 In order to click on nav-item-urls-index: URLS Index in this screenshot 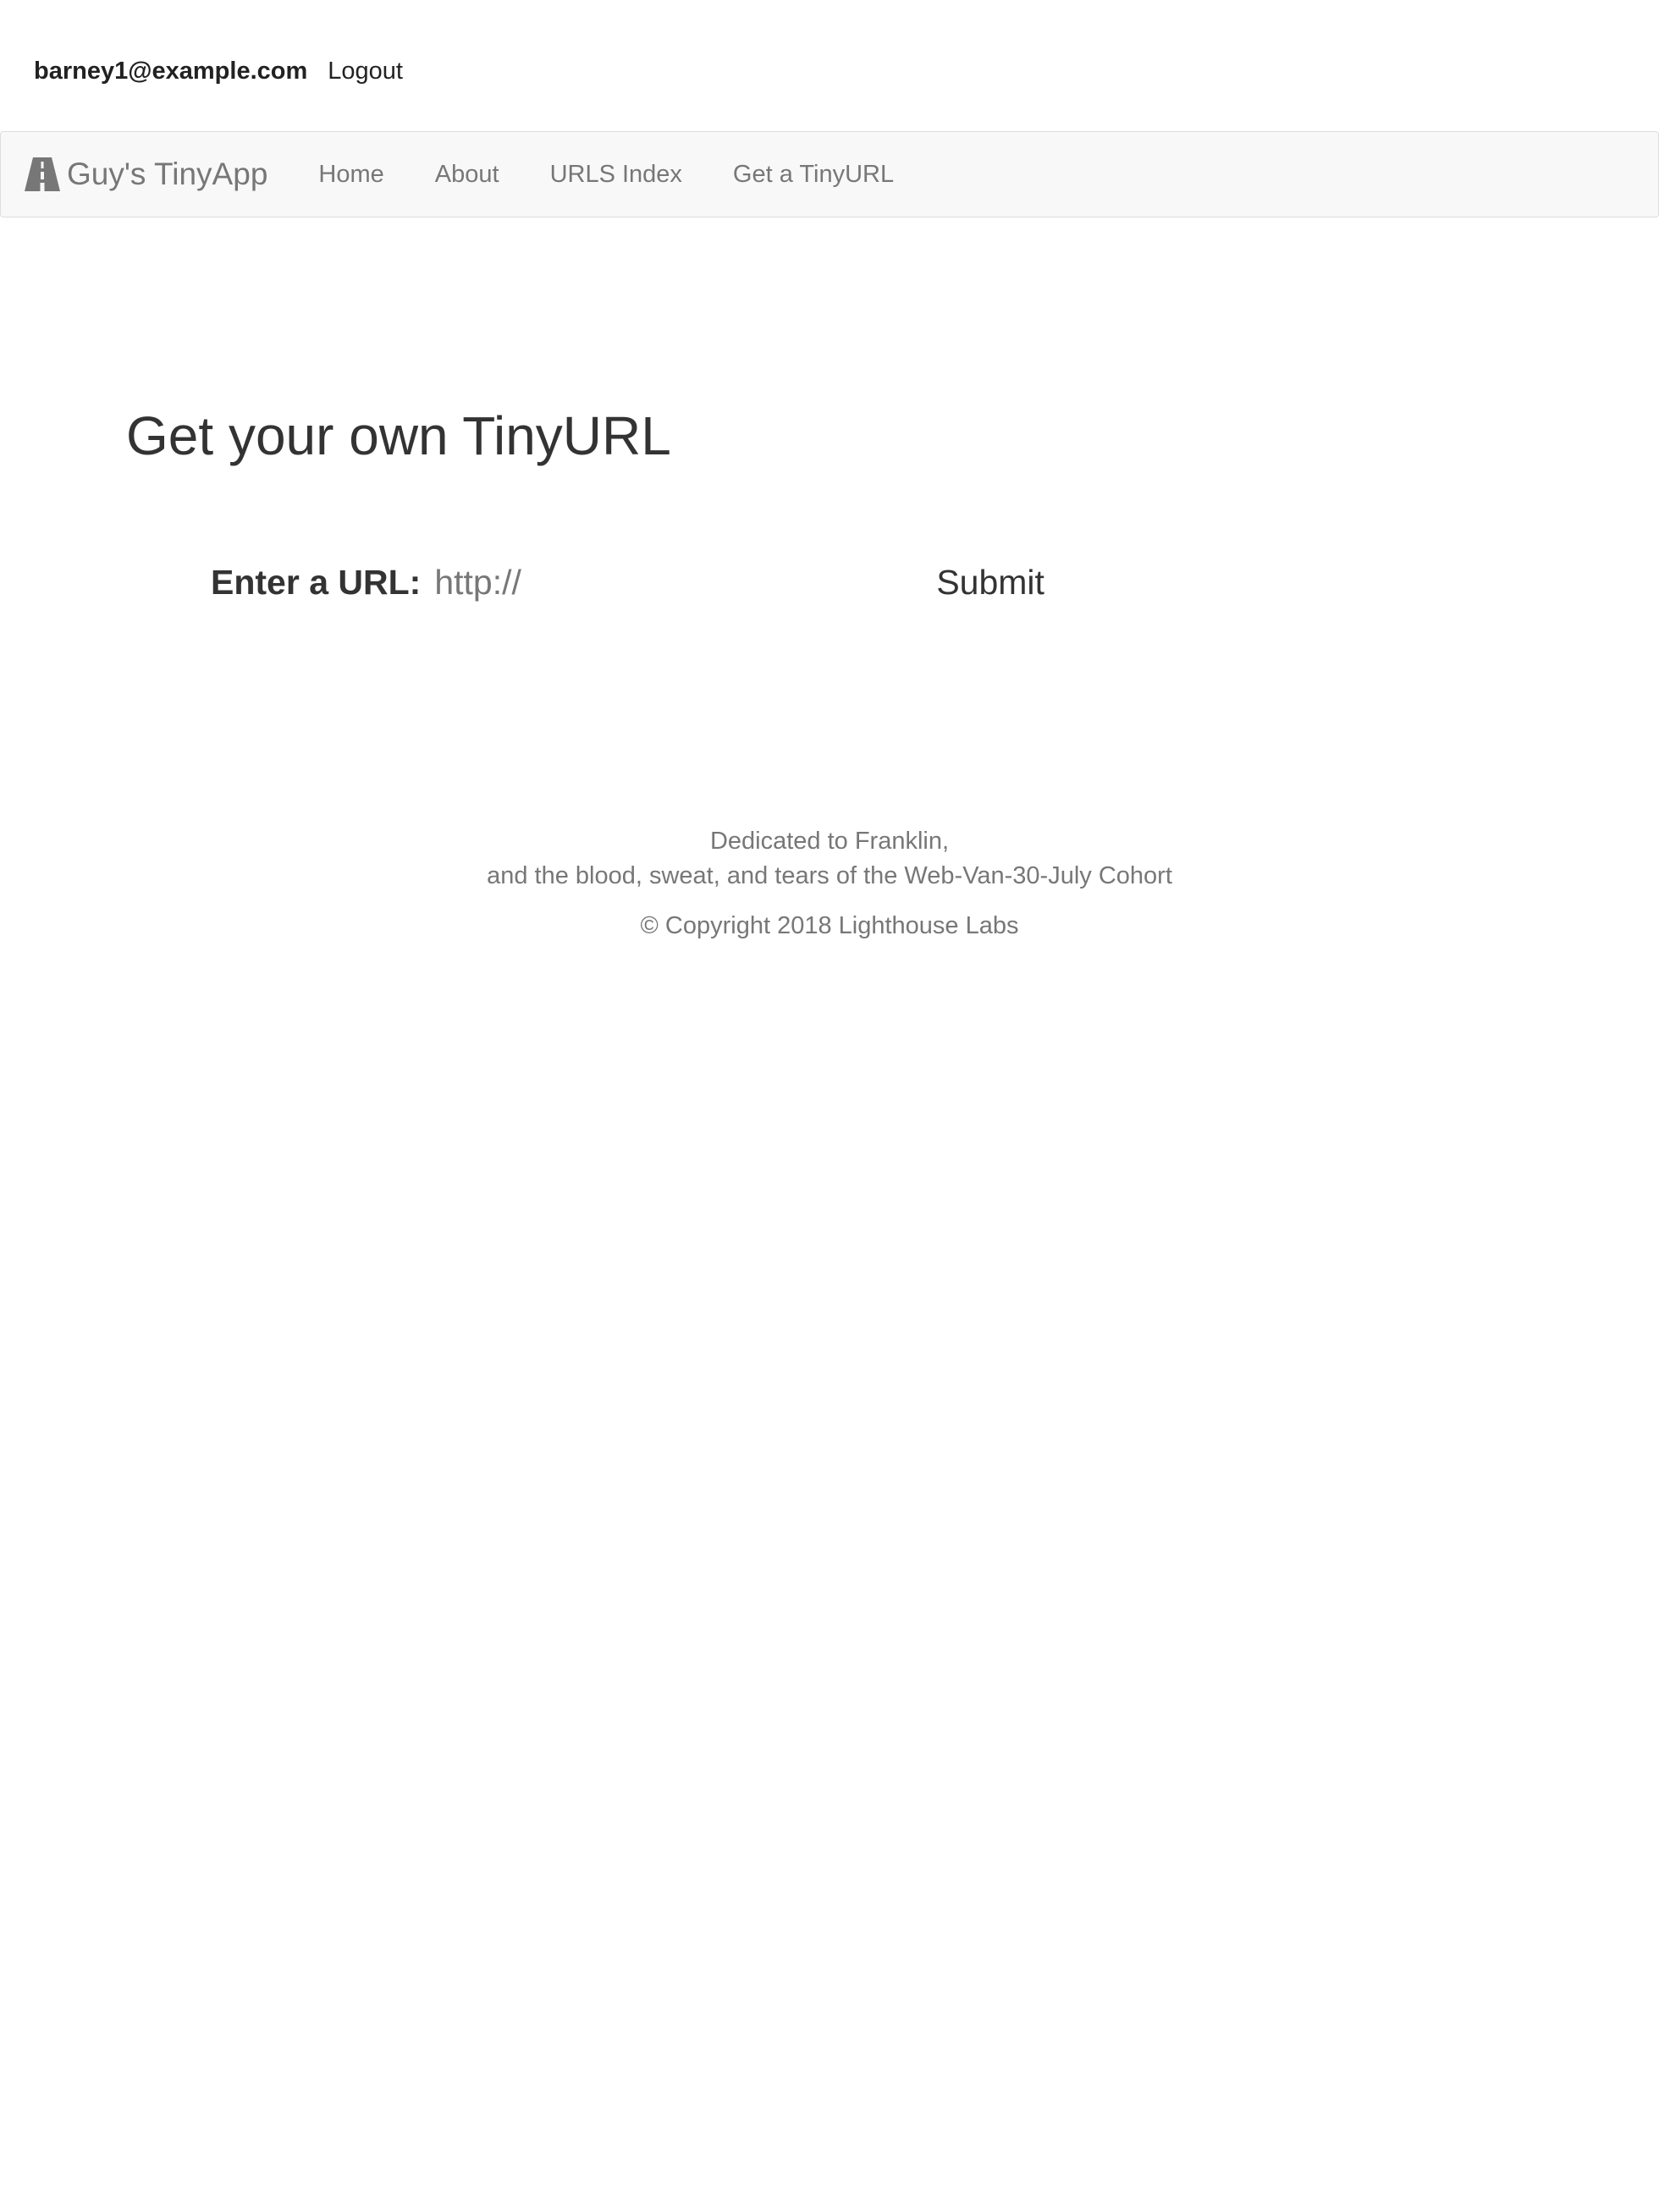, I will do `click(616, 175)`.